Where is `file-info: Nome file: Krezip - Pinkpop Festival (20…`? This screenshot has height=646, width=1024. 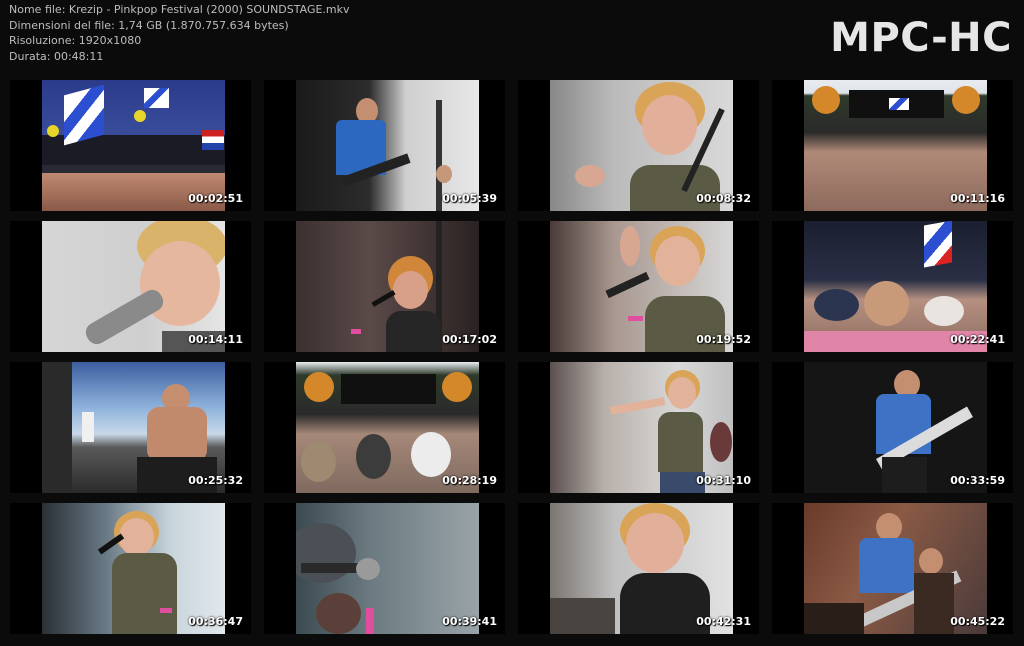 file-info: Nome file: Krezip - Pinkpop Festival (20… is located at coordinates (179, 33).